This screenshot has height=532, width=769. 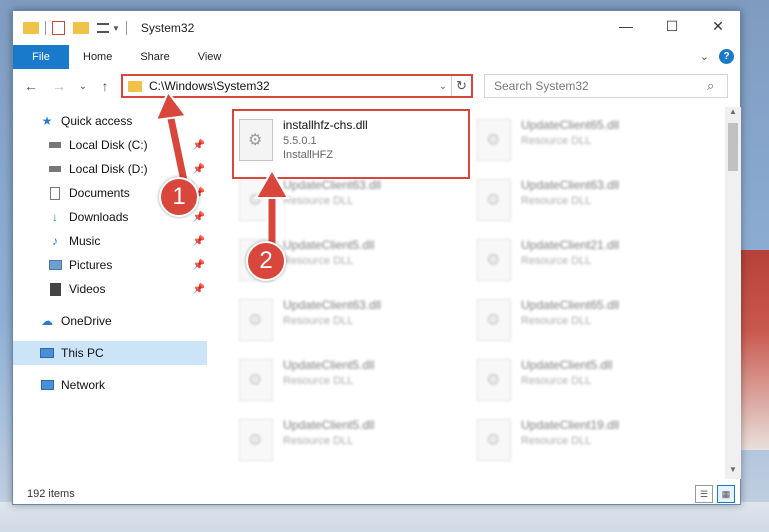 What do you see at coordinates (55, 217) in the screenshot?
I see `download-icon: ↓` at bounding box center [55, 217].